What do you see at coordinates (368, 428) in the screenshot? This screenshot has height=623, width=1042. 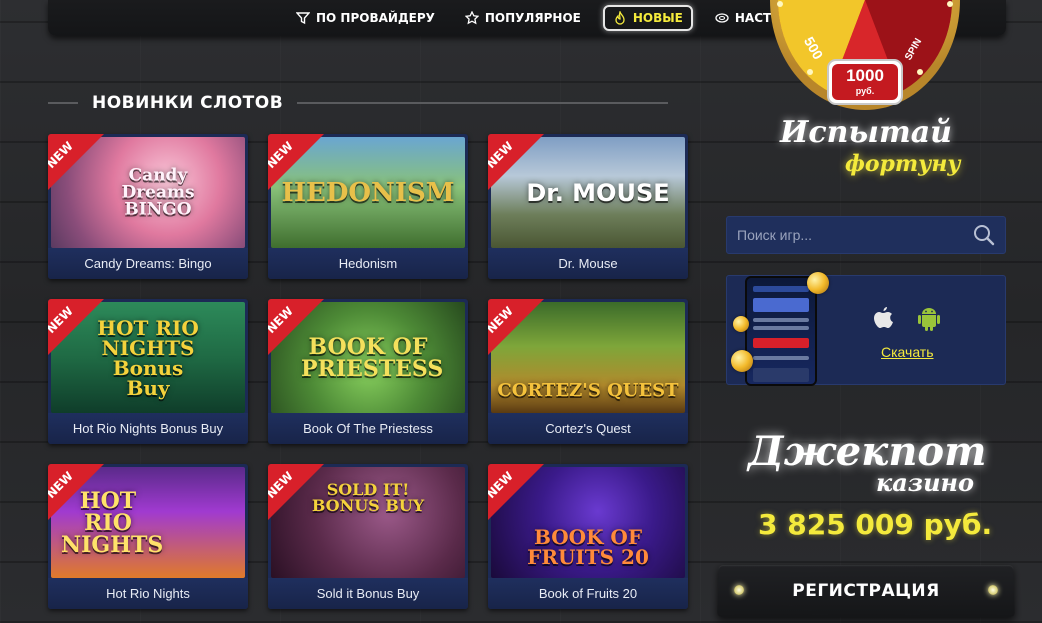 I see `game-name: Book Of The Priestess` at bounding box center [368, 428].